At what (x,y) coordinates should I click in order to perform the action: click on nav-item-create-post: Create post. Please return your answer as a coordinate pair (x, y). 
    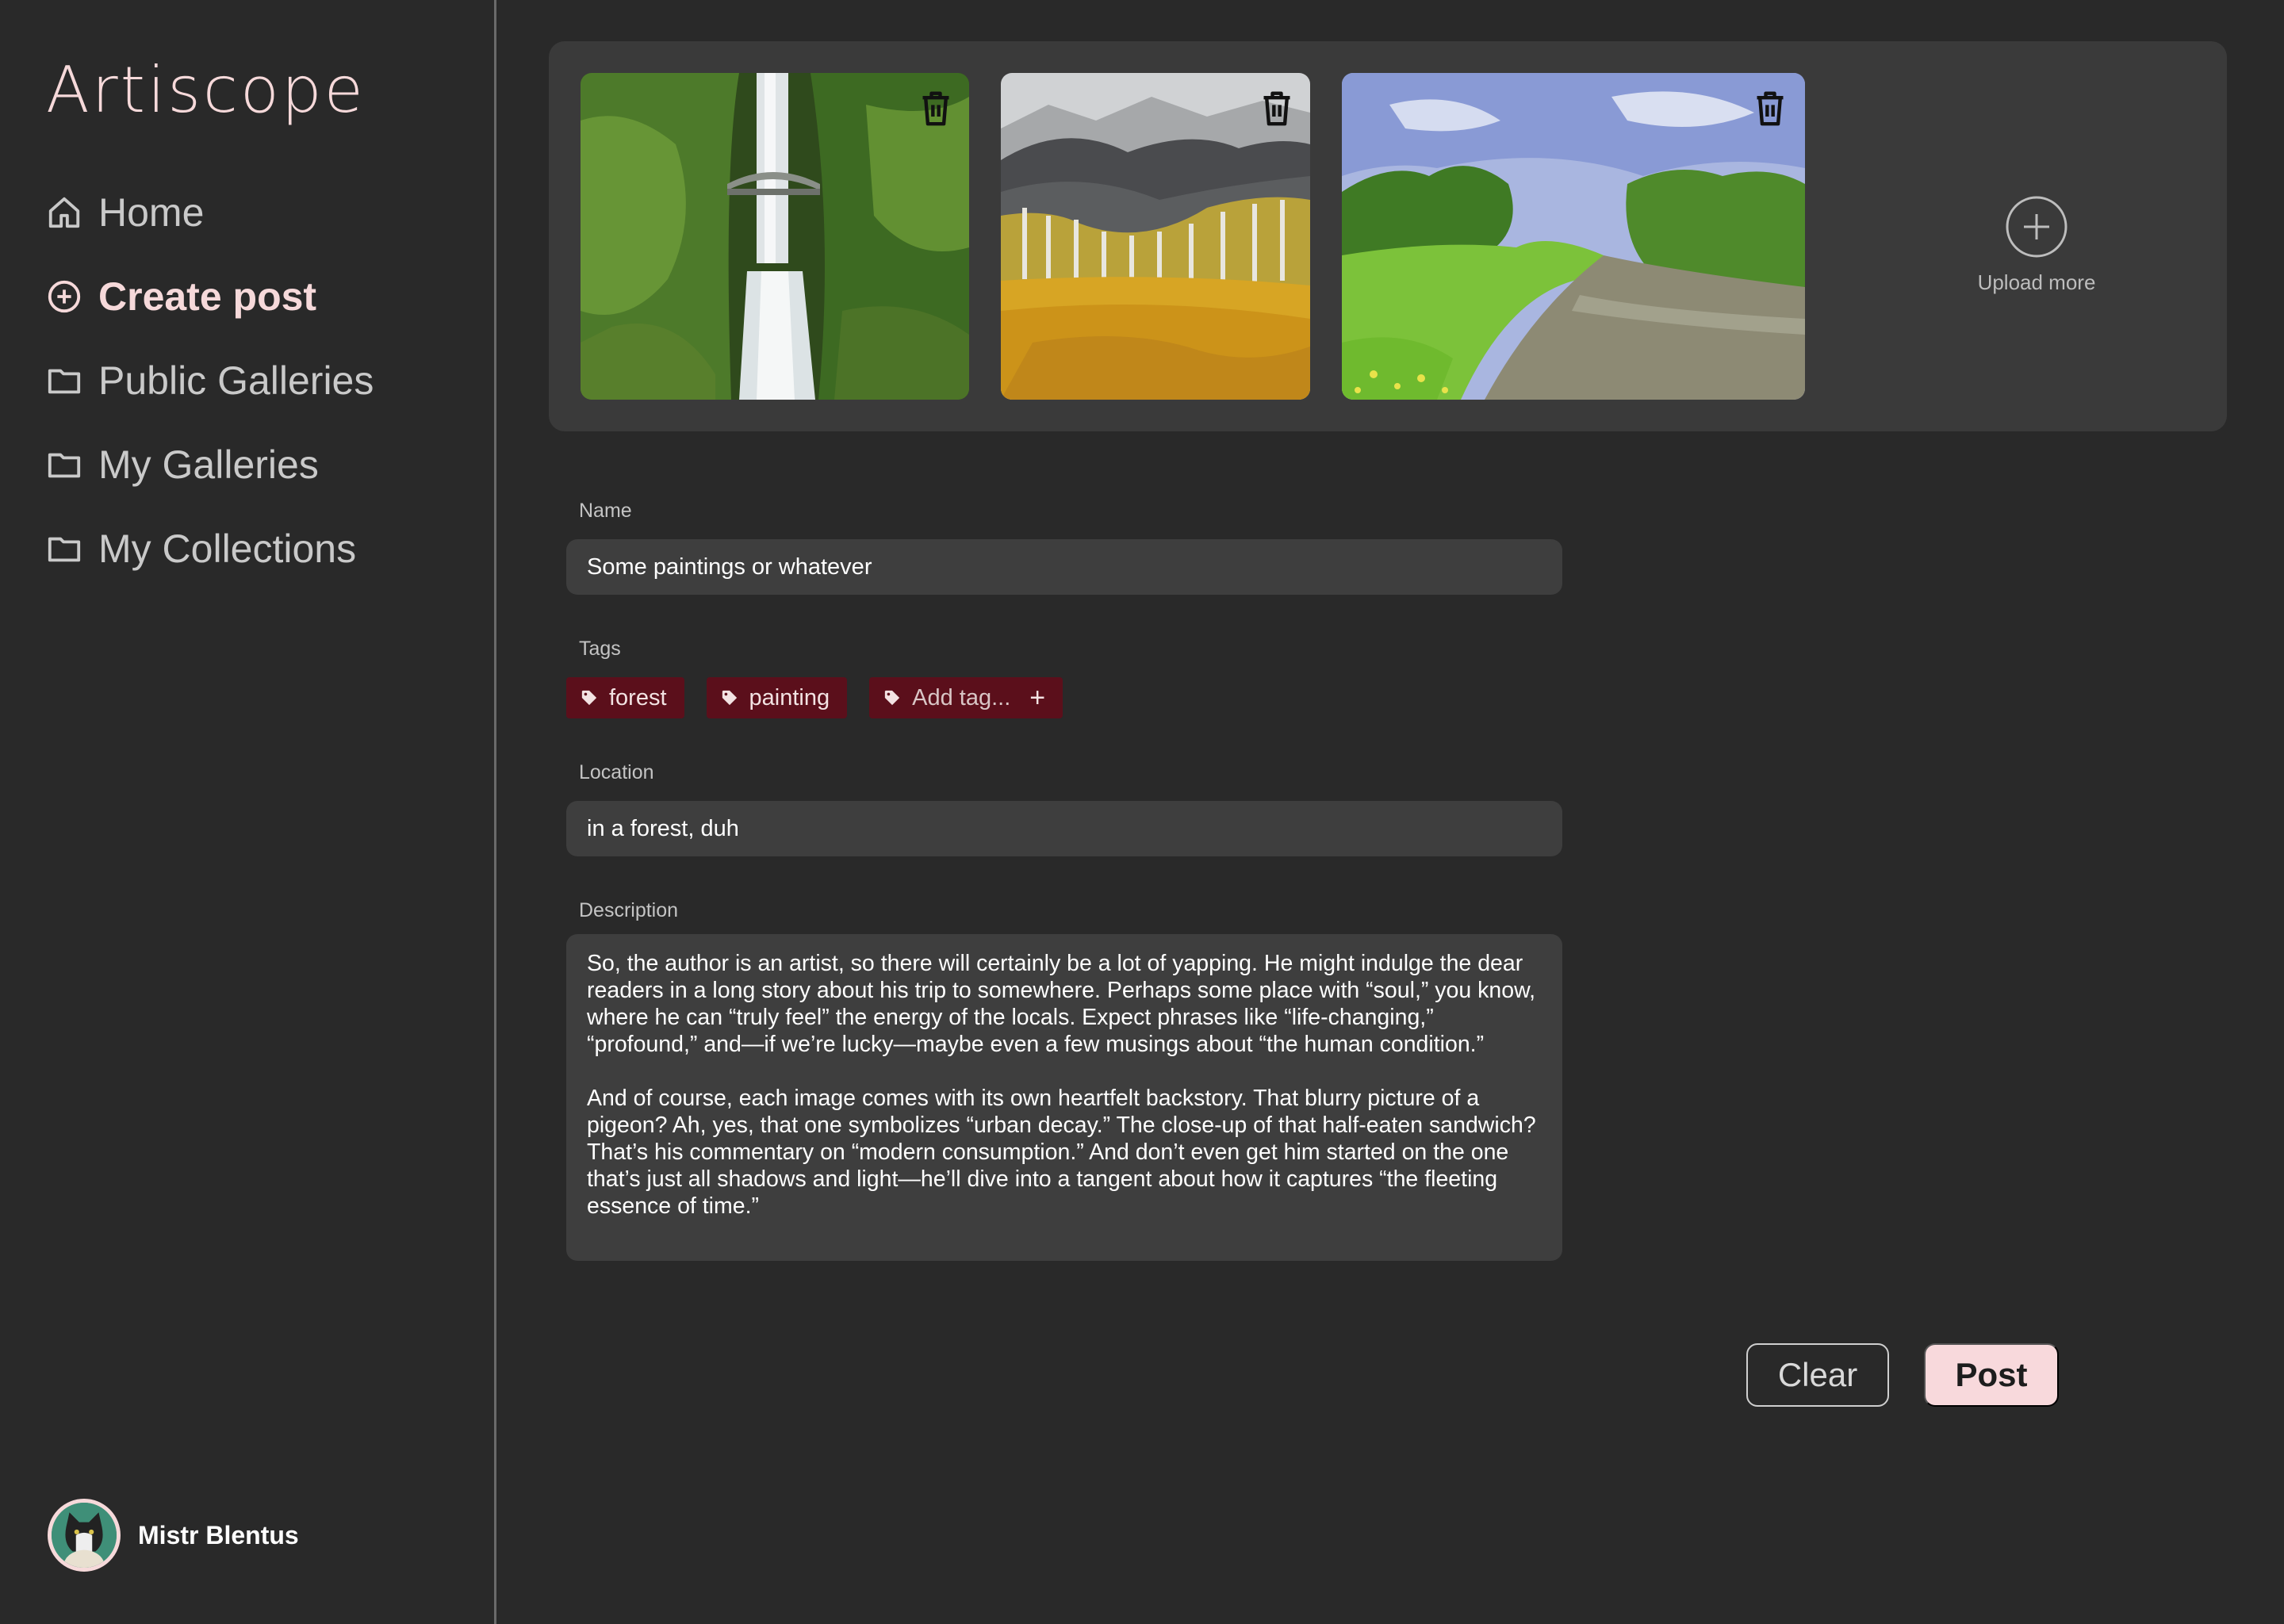
    Looking at the image, I should click on (210, 297).